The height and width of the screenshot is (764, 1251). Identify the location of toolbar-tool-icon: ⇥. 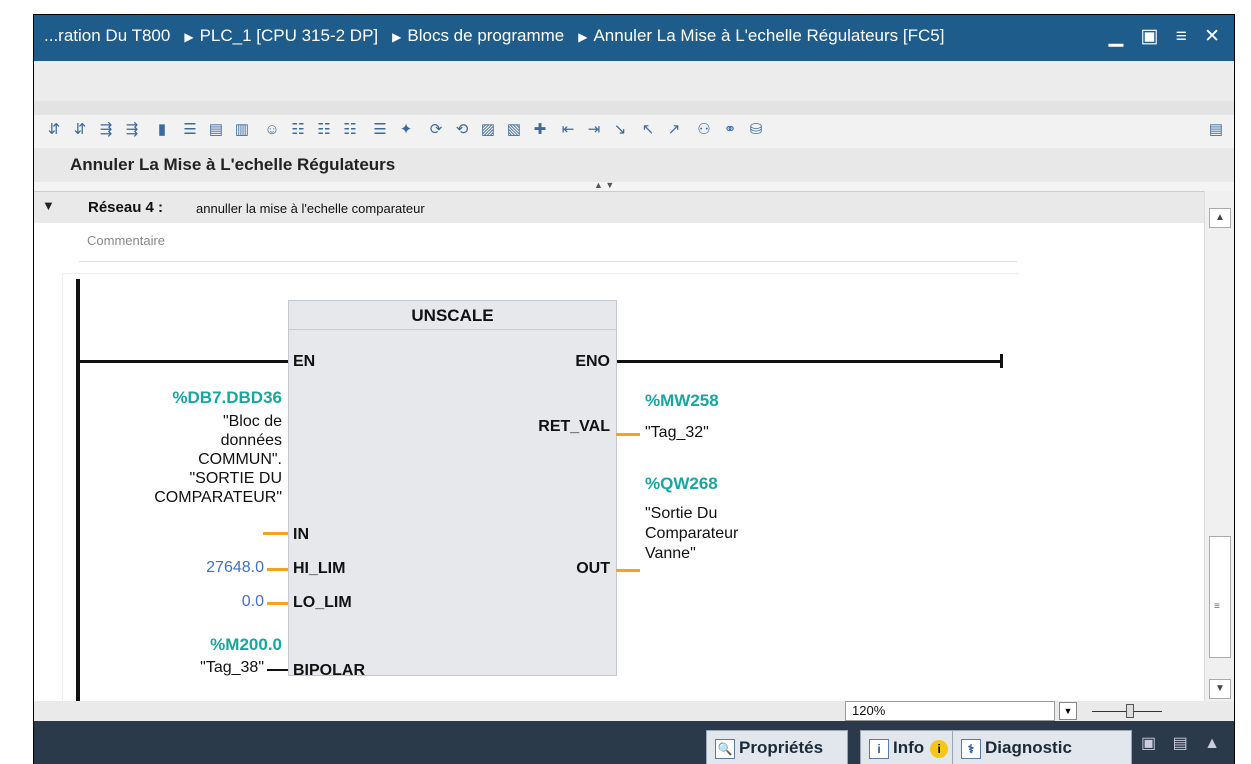
(594, 130).